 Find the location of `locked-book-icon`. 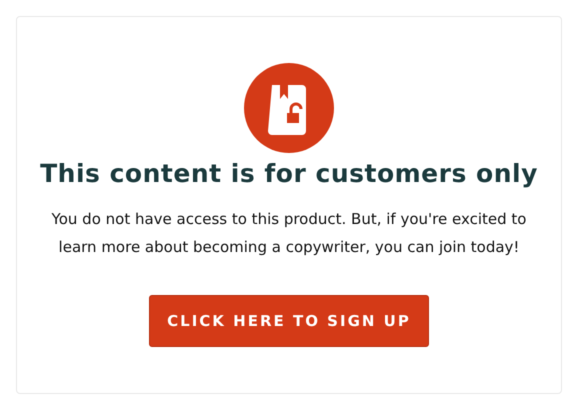

locked-book-icon is located at coordinates (289, 108).